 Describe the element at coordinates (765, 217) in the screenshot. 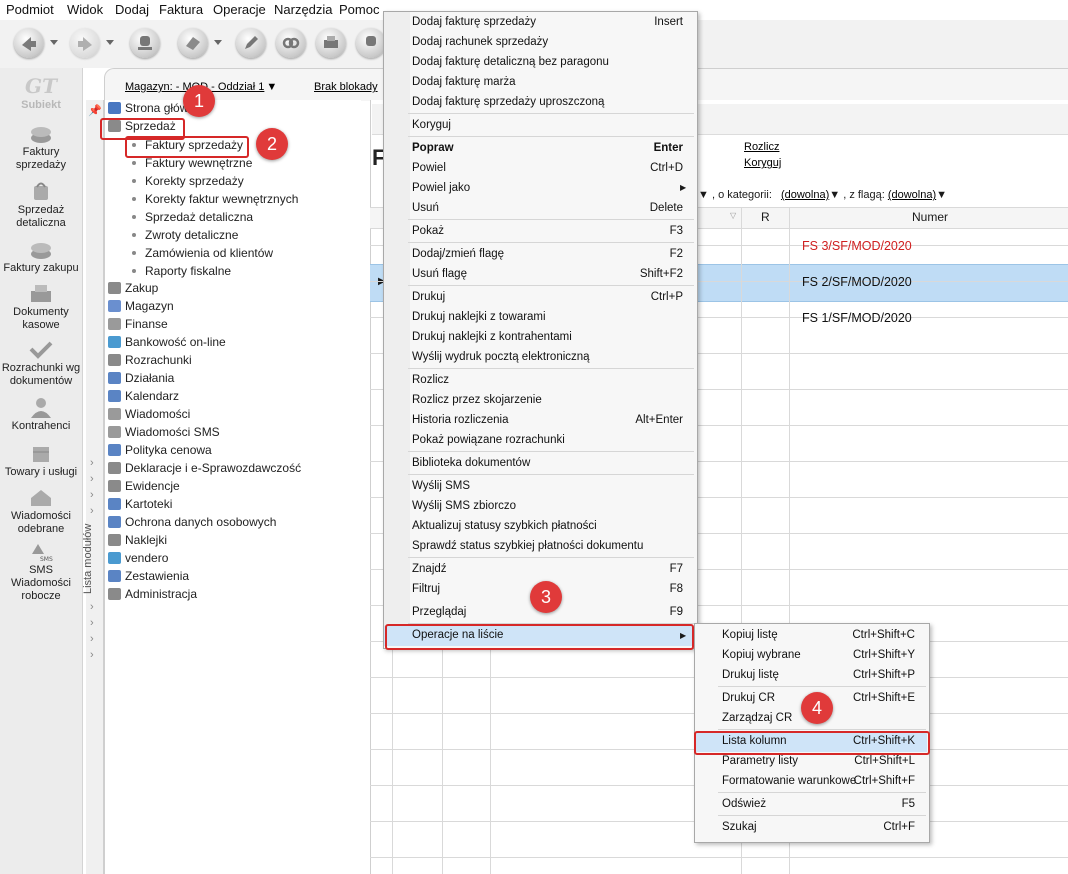

I see `column-header-r: R` at that location.